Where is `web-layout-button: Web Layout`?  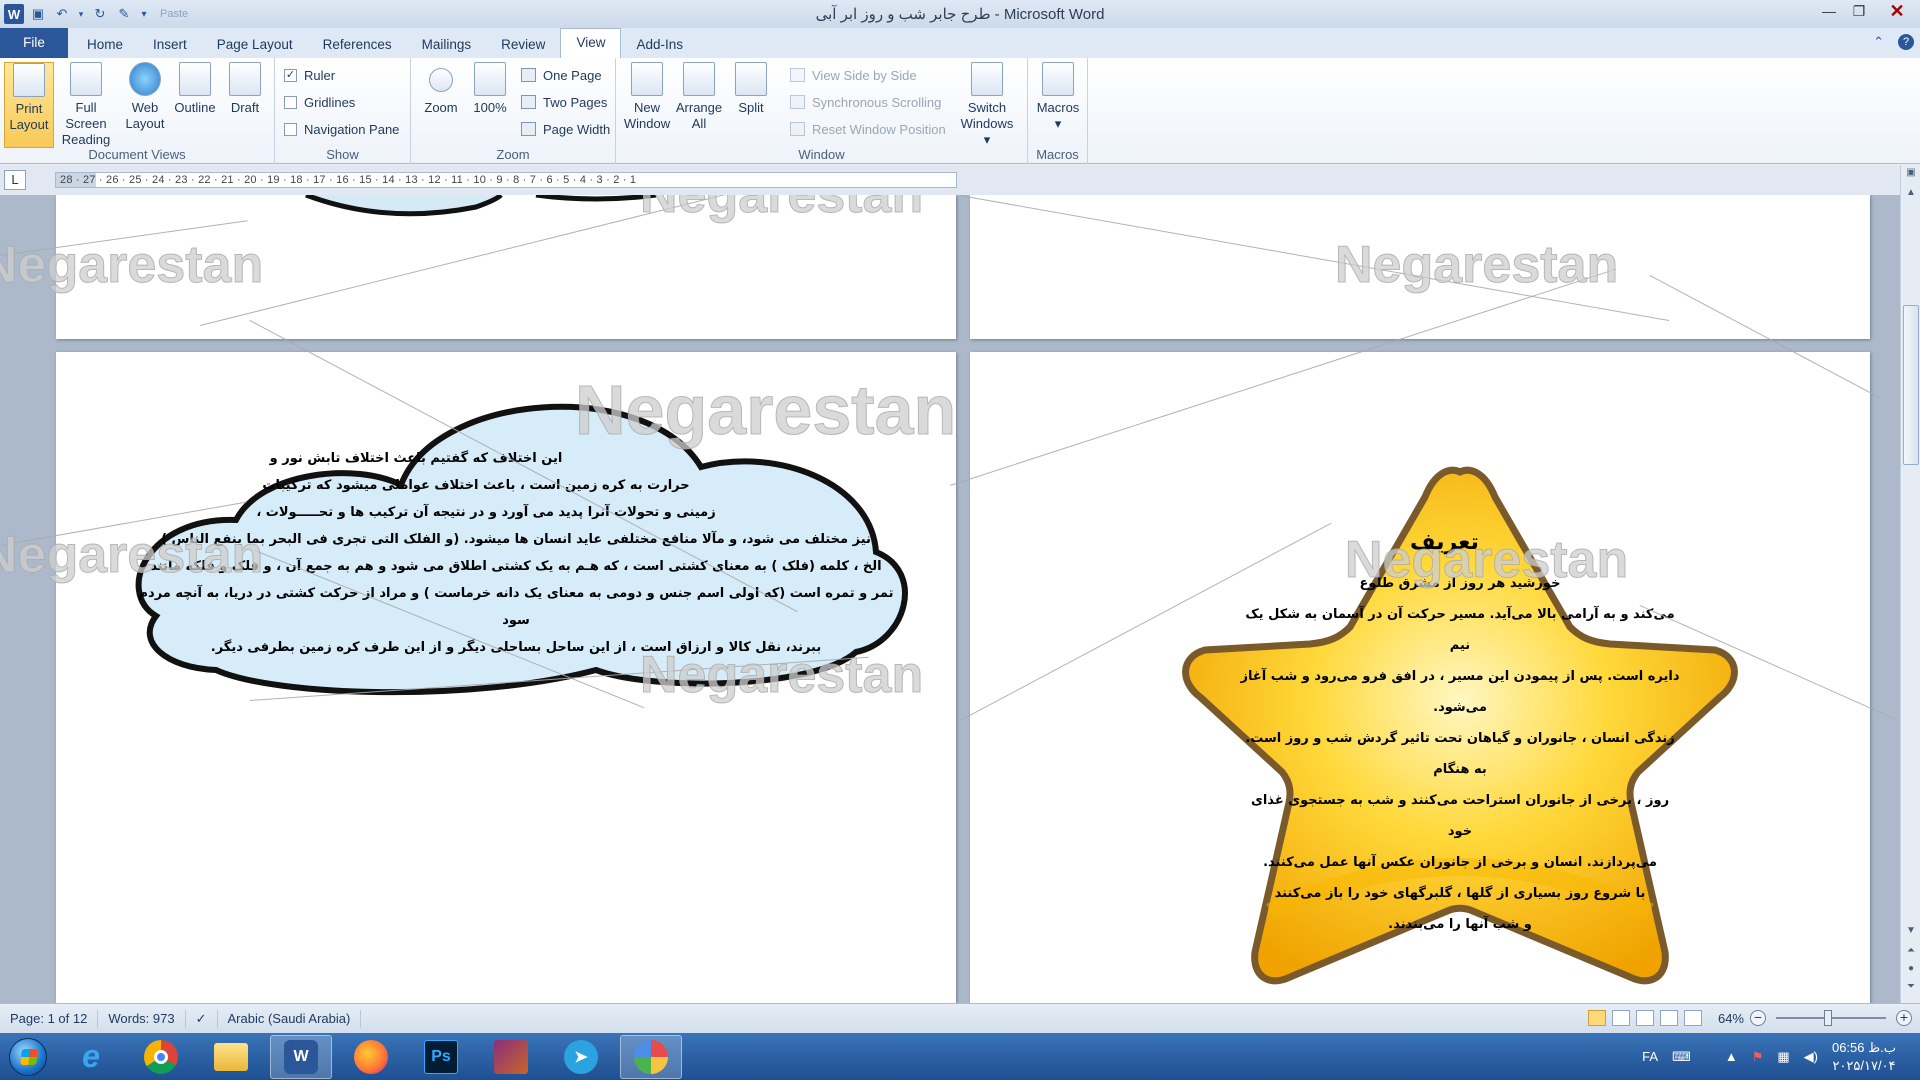
web-layout-button: Web Layout is located at coordinates (145, 97).